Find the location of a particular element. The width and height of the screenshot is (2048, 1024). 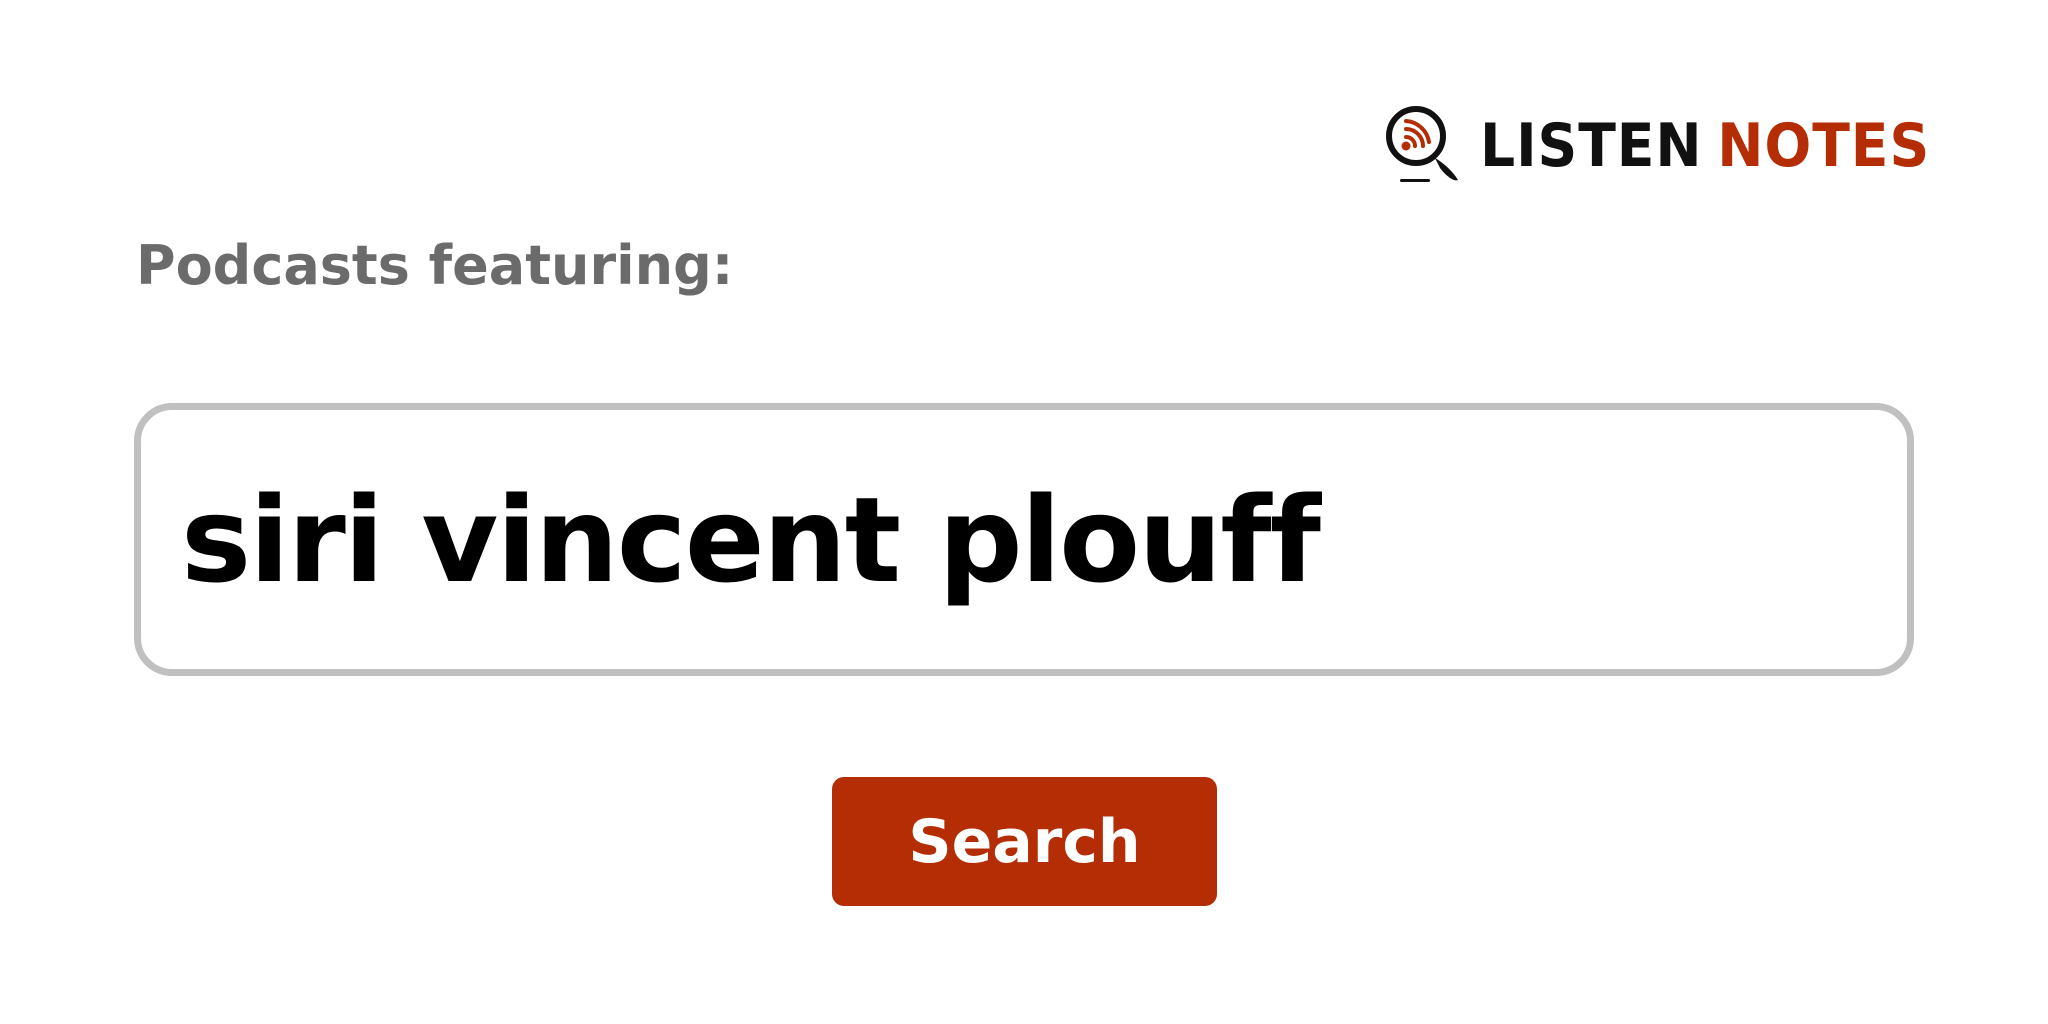

logo-word-notes: NOTES is located at coordinates (1824, 146).